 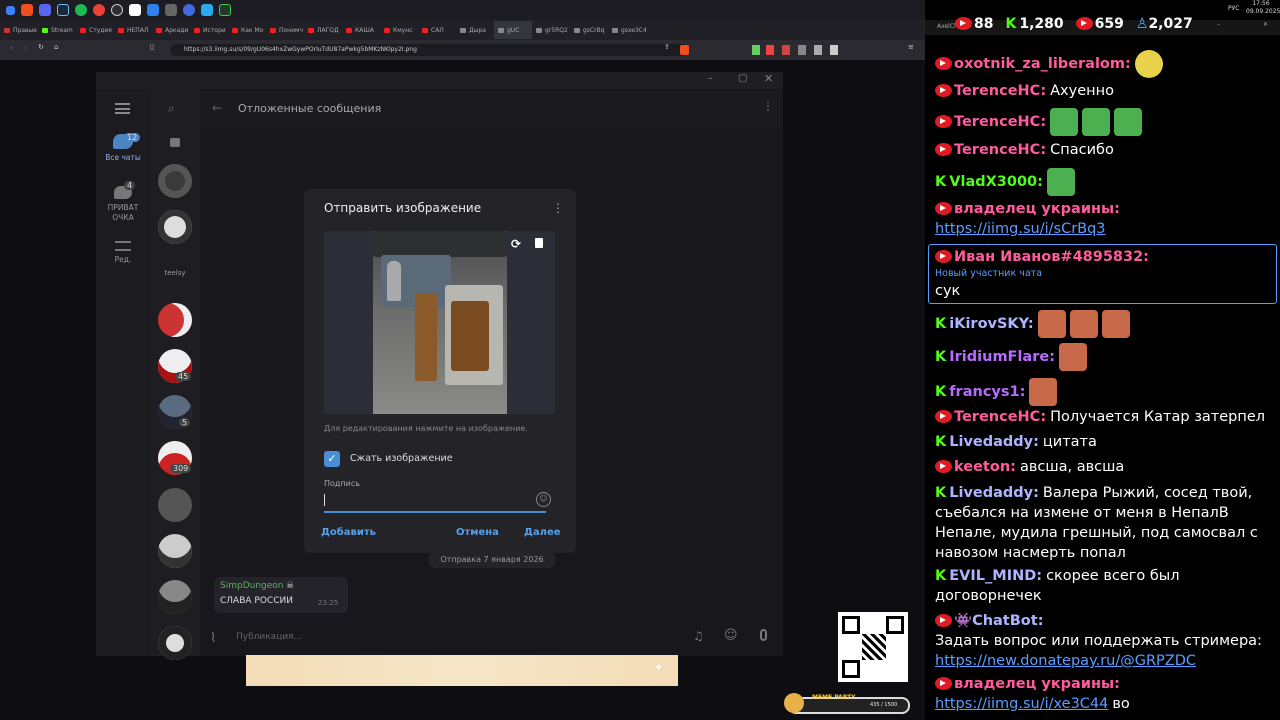 What do you see at coordinates (122, 108) in the screenshot?
I see `hamburger-menu-icon` at bounding box center [122, 108].